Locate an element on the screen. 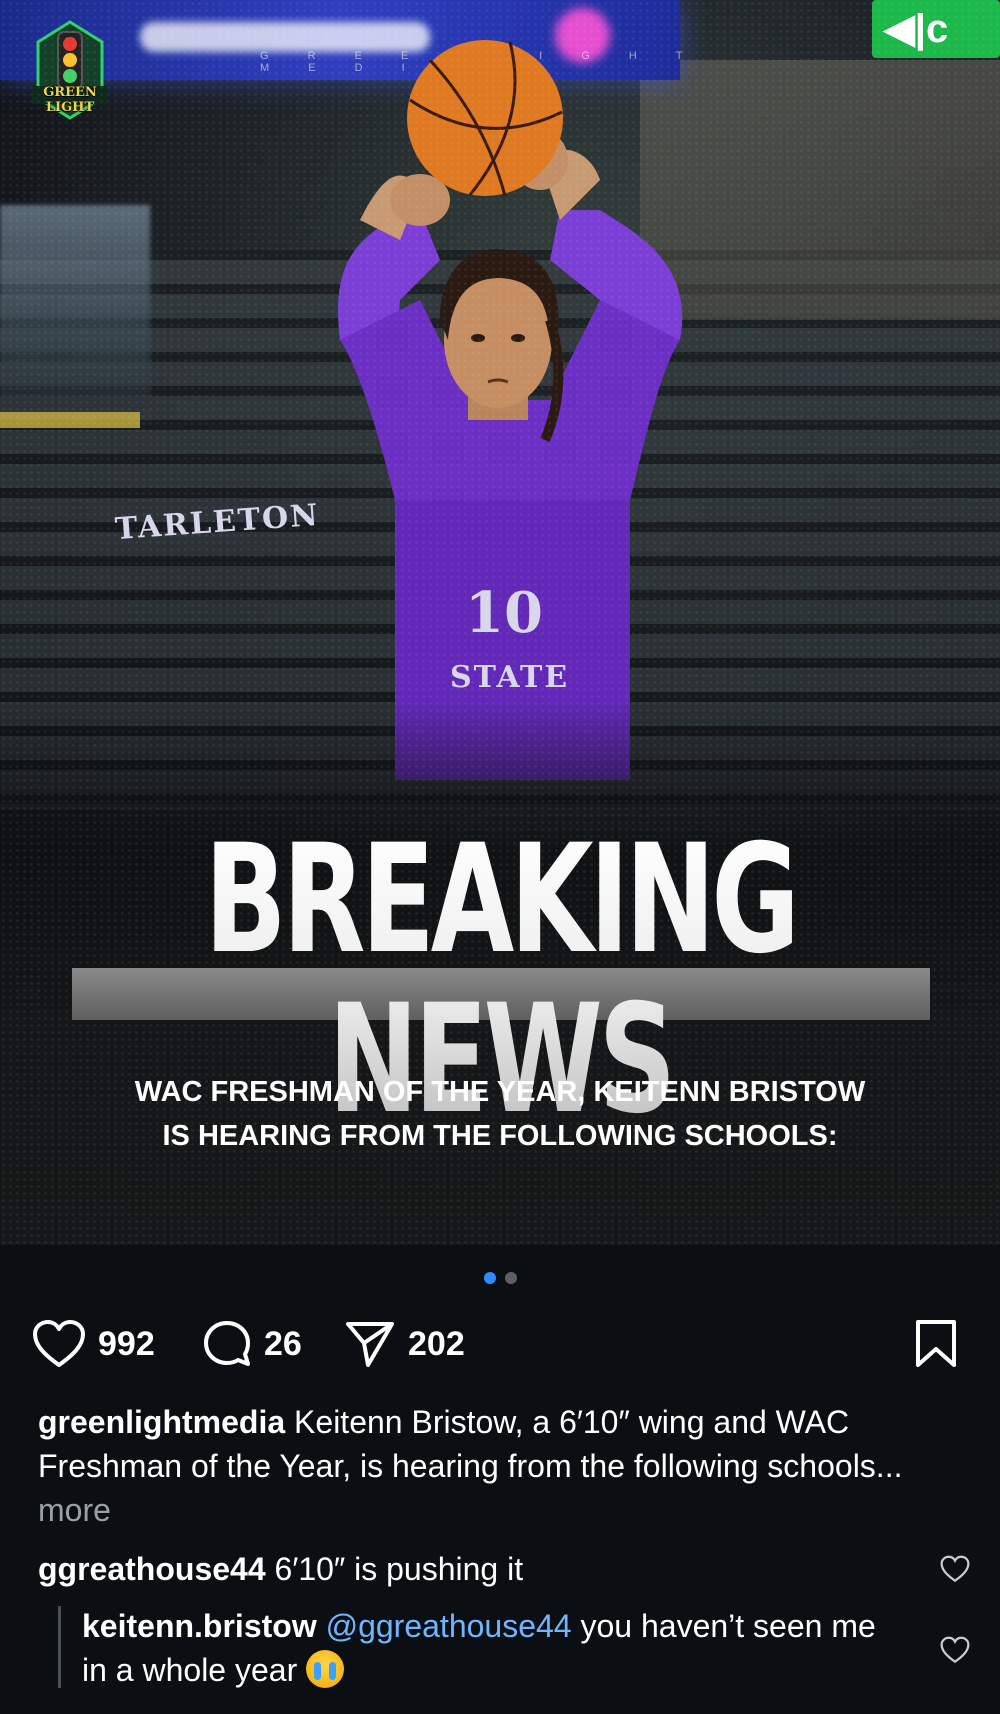  jersey-school-bottom: STATE is located at coordinates (510, 677).